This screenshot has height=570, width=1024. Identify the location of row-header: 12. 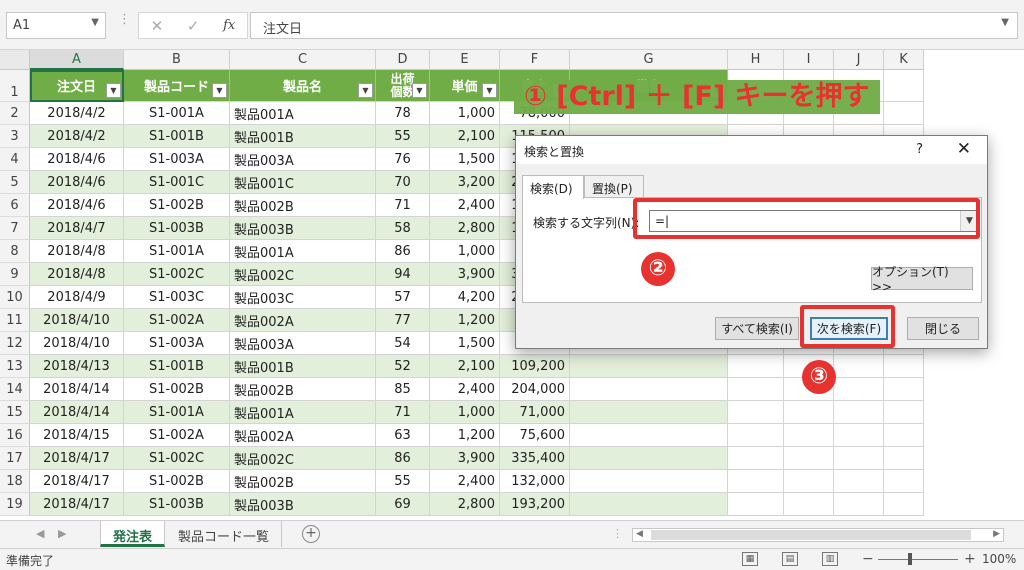
(15, 343).